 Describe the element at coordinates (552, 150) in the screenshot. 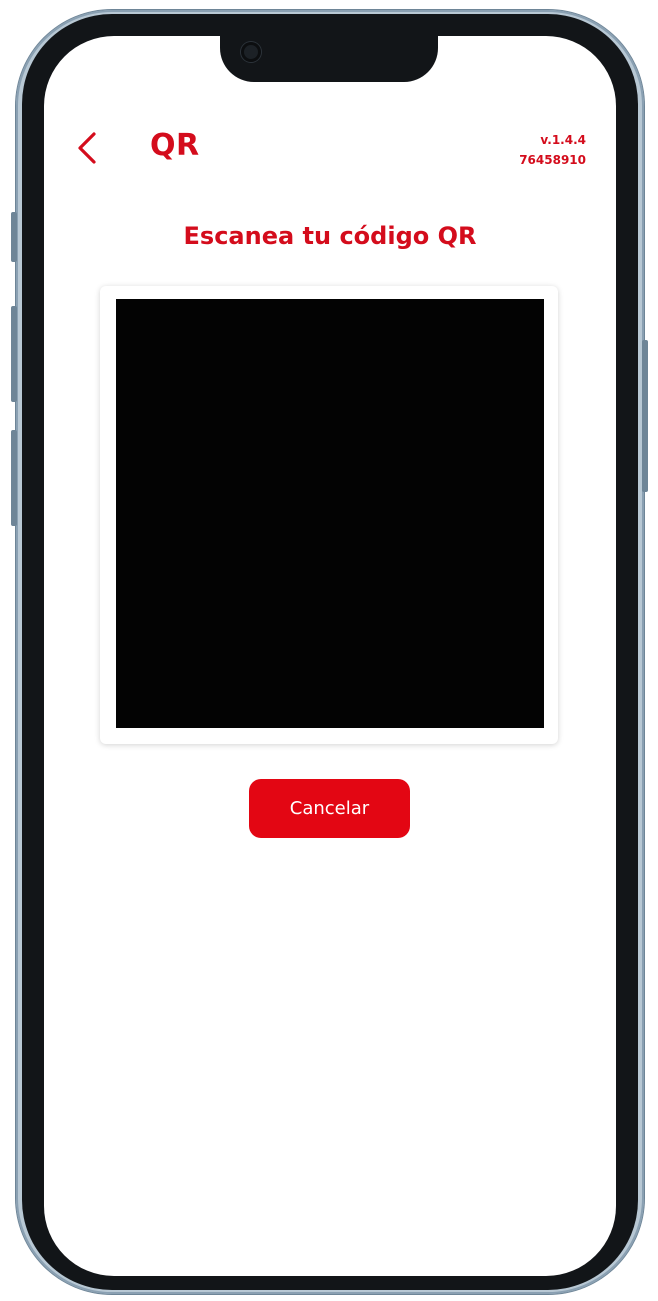

I see `version-info: v.1.4.4 76458910` at that location.